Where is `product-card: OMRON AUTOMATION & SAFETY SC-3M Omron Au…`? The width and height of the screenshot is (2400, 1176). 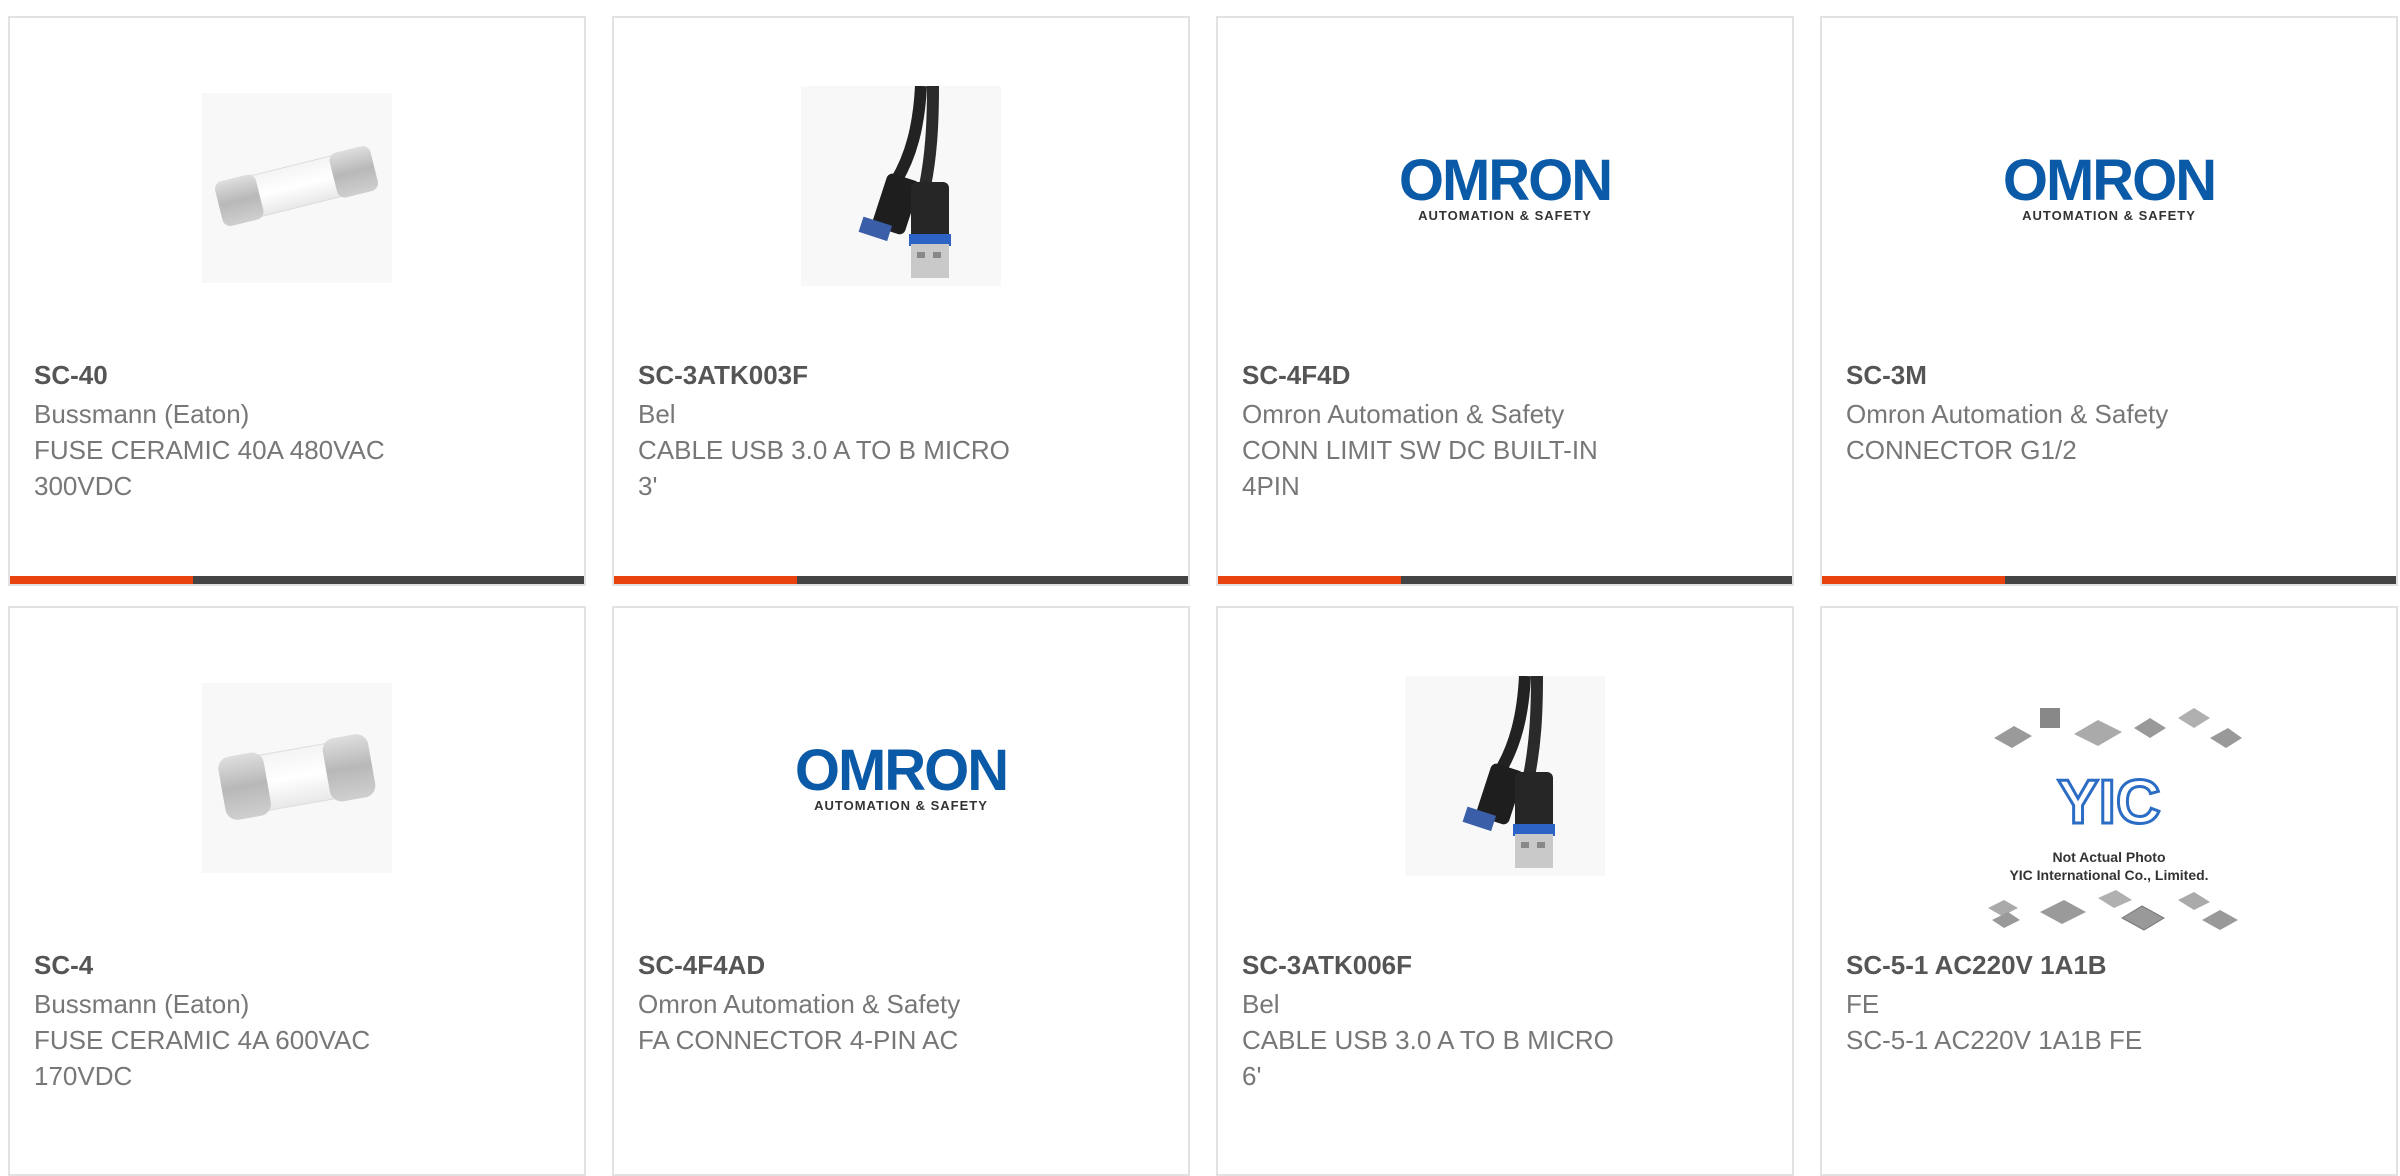
product-card: OMRON AUTOMATION & SAFETY SC-3M Omron Au… is located at coordinates (2109, 301).